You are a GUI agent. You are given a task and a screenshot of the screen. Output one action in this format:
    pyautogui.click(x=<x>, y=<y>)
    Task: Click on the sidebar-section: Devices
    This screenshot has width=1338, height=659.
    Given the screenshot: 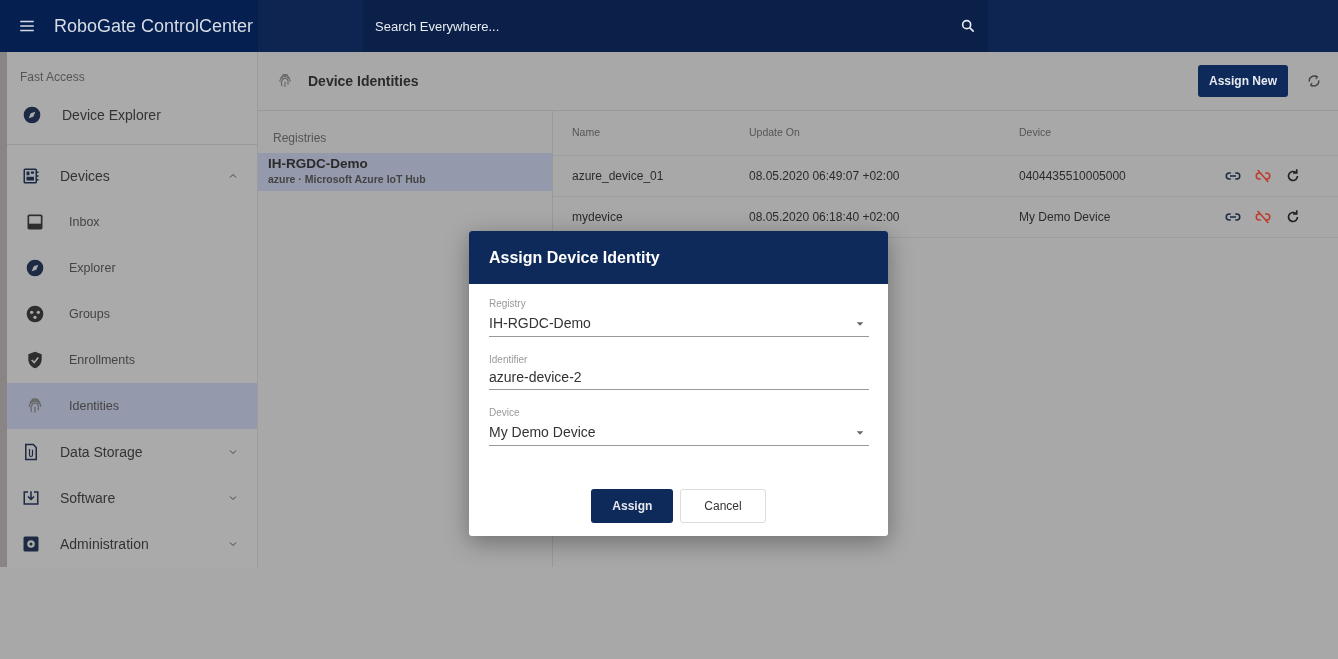 What is the action you would take?
    pyautogui.click(x=132, y=176)
    